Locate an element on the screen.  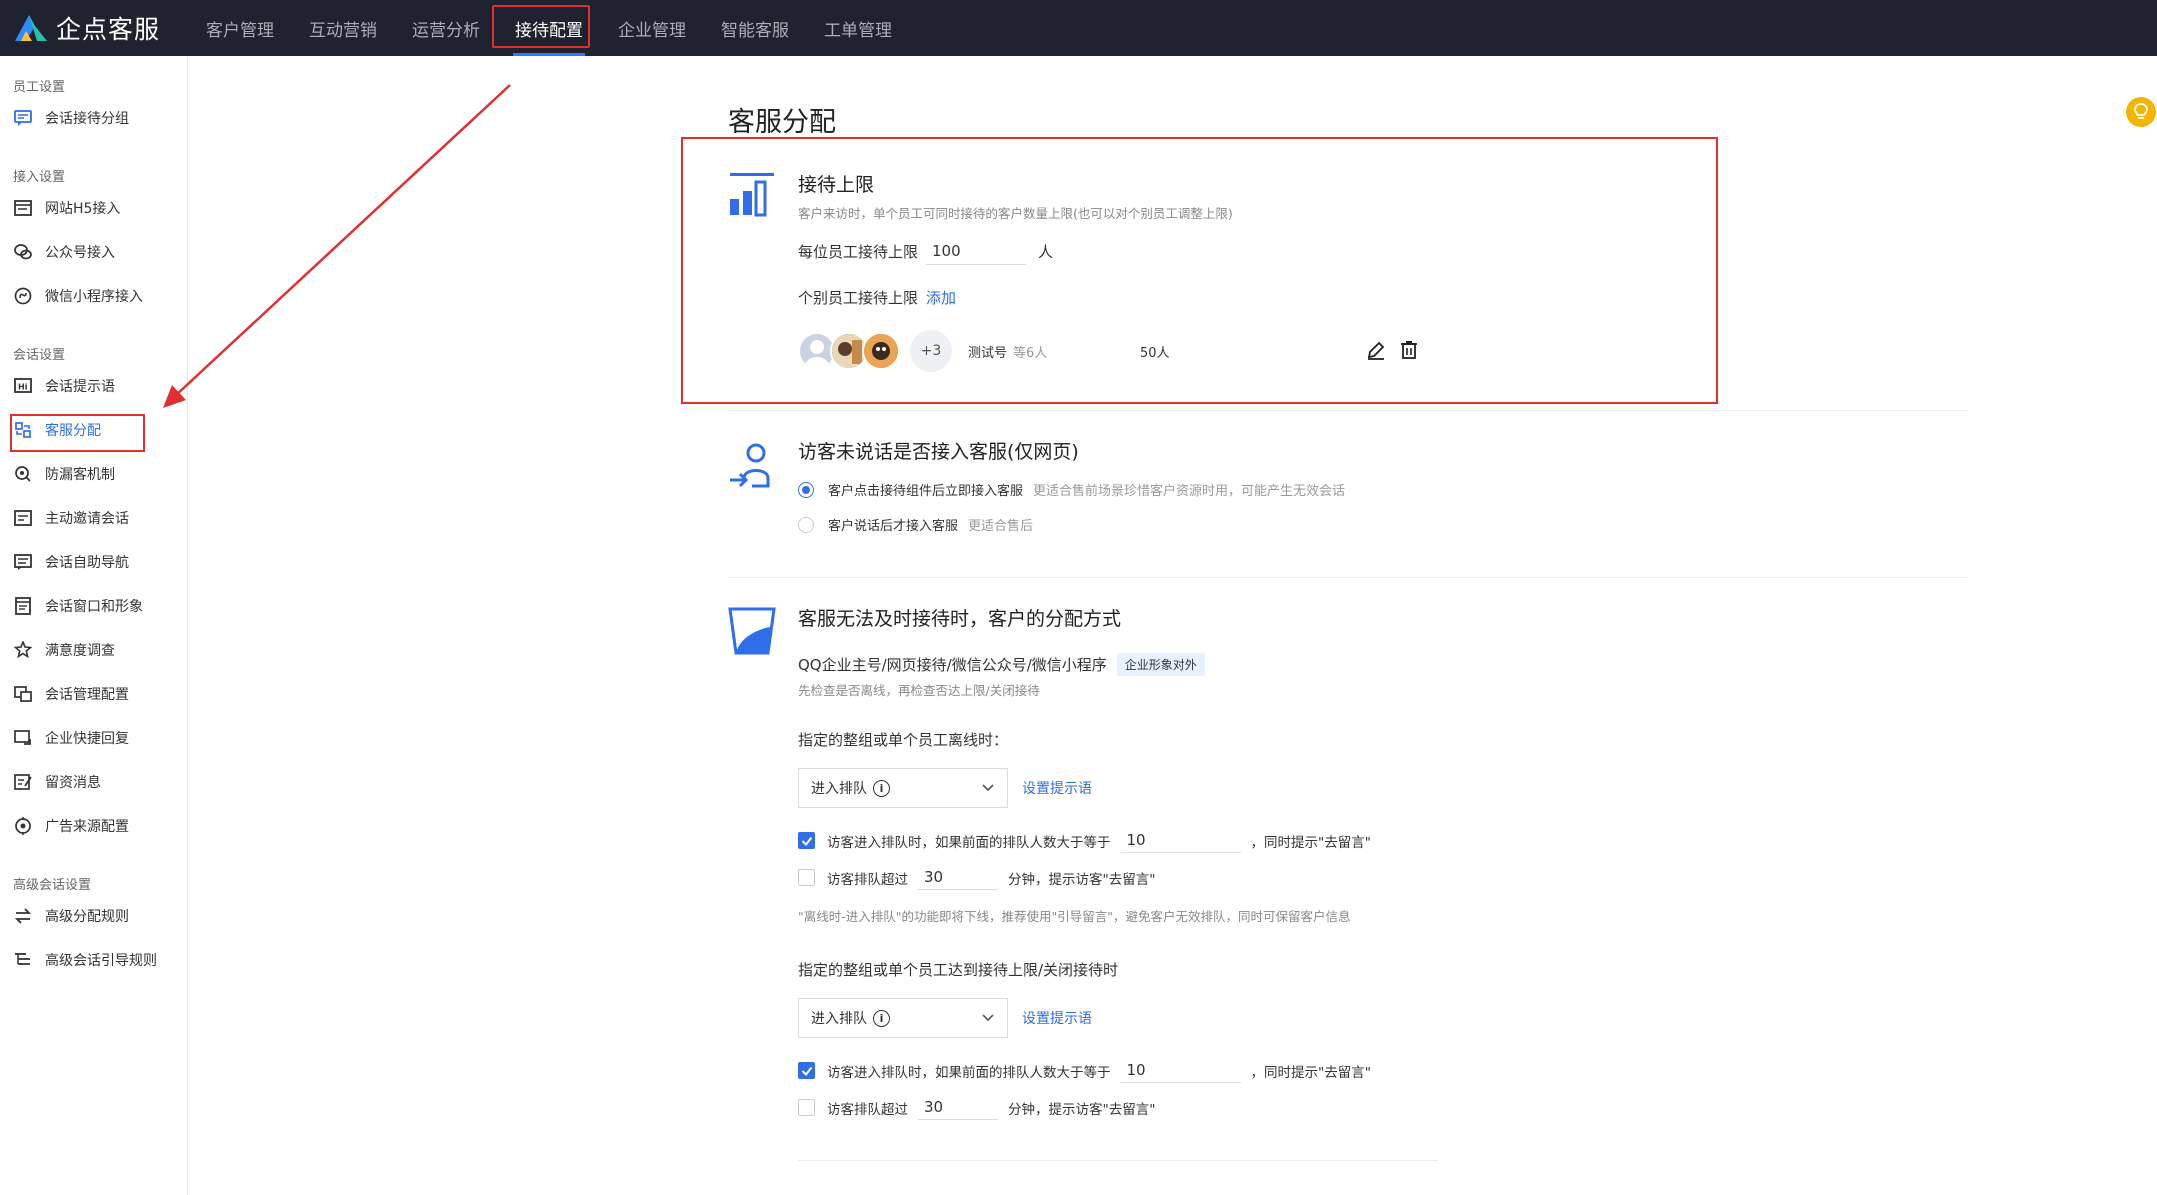
sidebar-item-advanced-guide: 高级会话引导规则 is located at coordinates (93, 960).